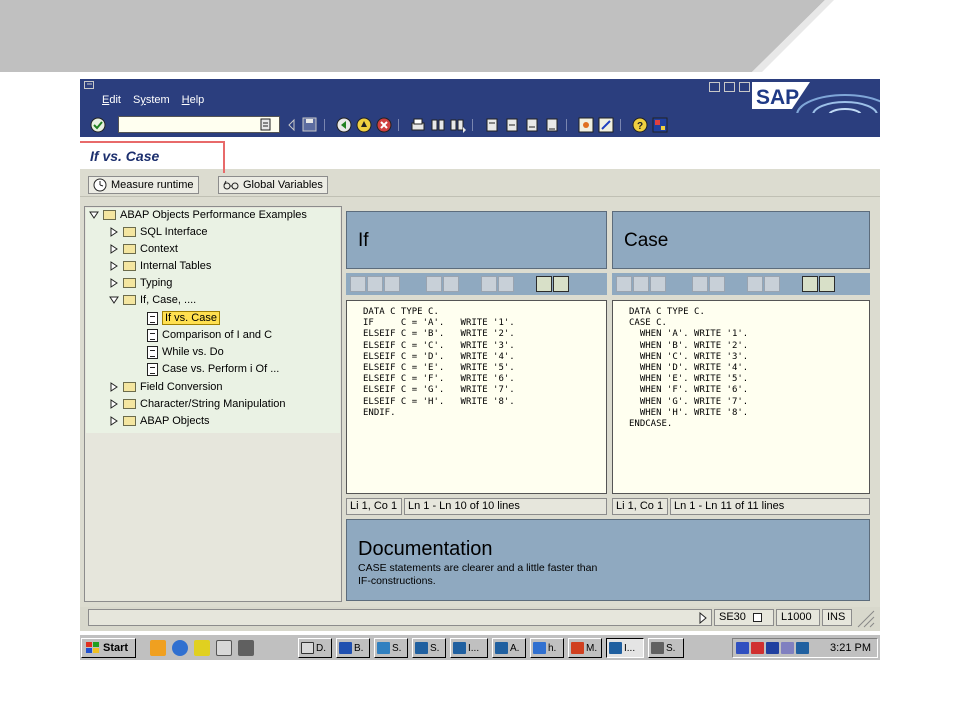  What do you see at coordinates (606, 125) in the screenshot?
I see `shortcut-icon` at bounding box center [606, 125].